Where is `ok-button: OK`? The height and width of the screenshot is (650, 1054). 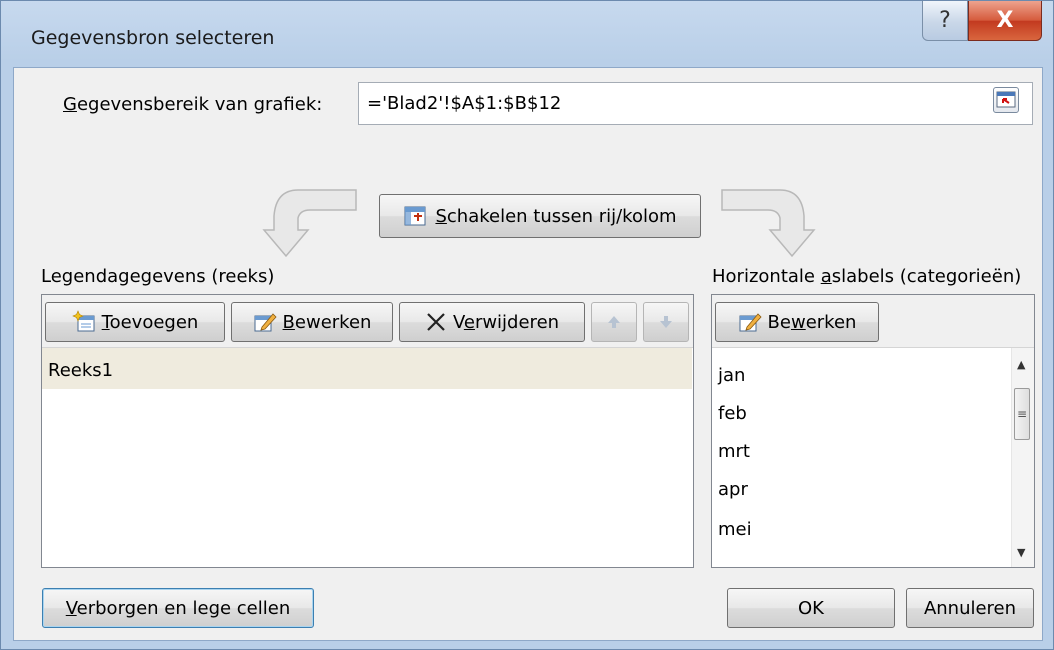 ok-button: OK is located at coordinates (811, 608).